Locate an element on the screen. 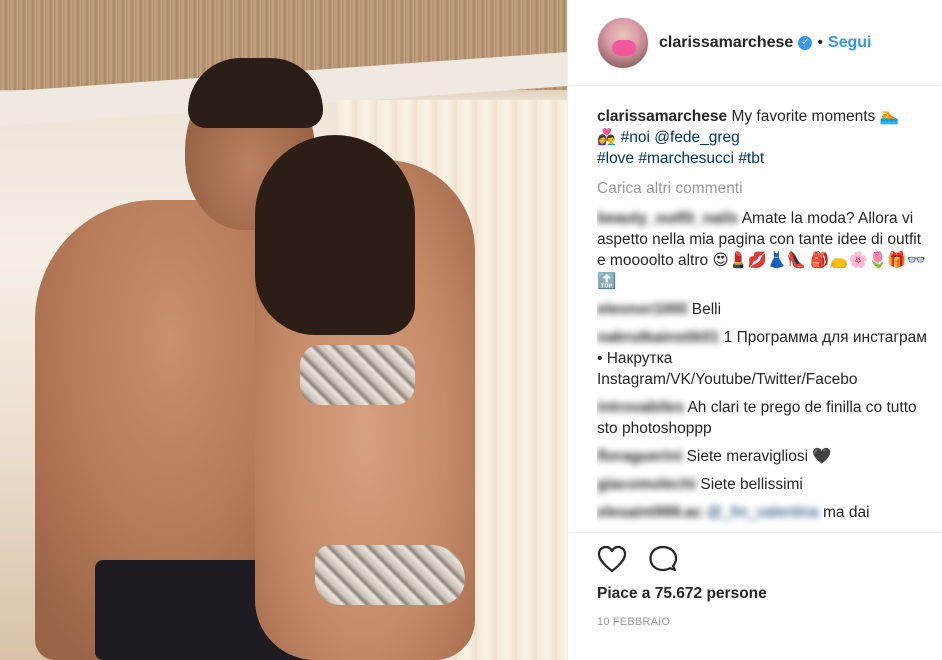 This screenshot has height=660, width=942. comment-username: floraguerini is located at coordinates (639, 456).